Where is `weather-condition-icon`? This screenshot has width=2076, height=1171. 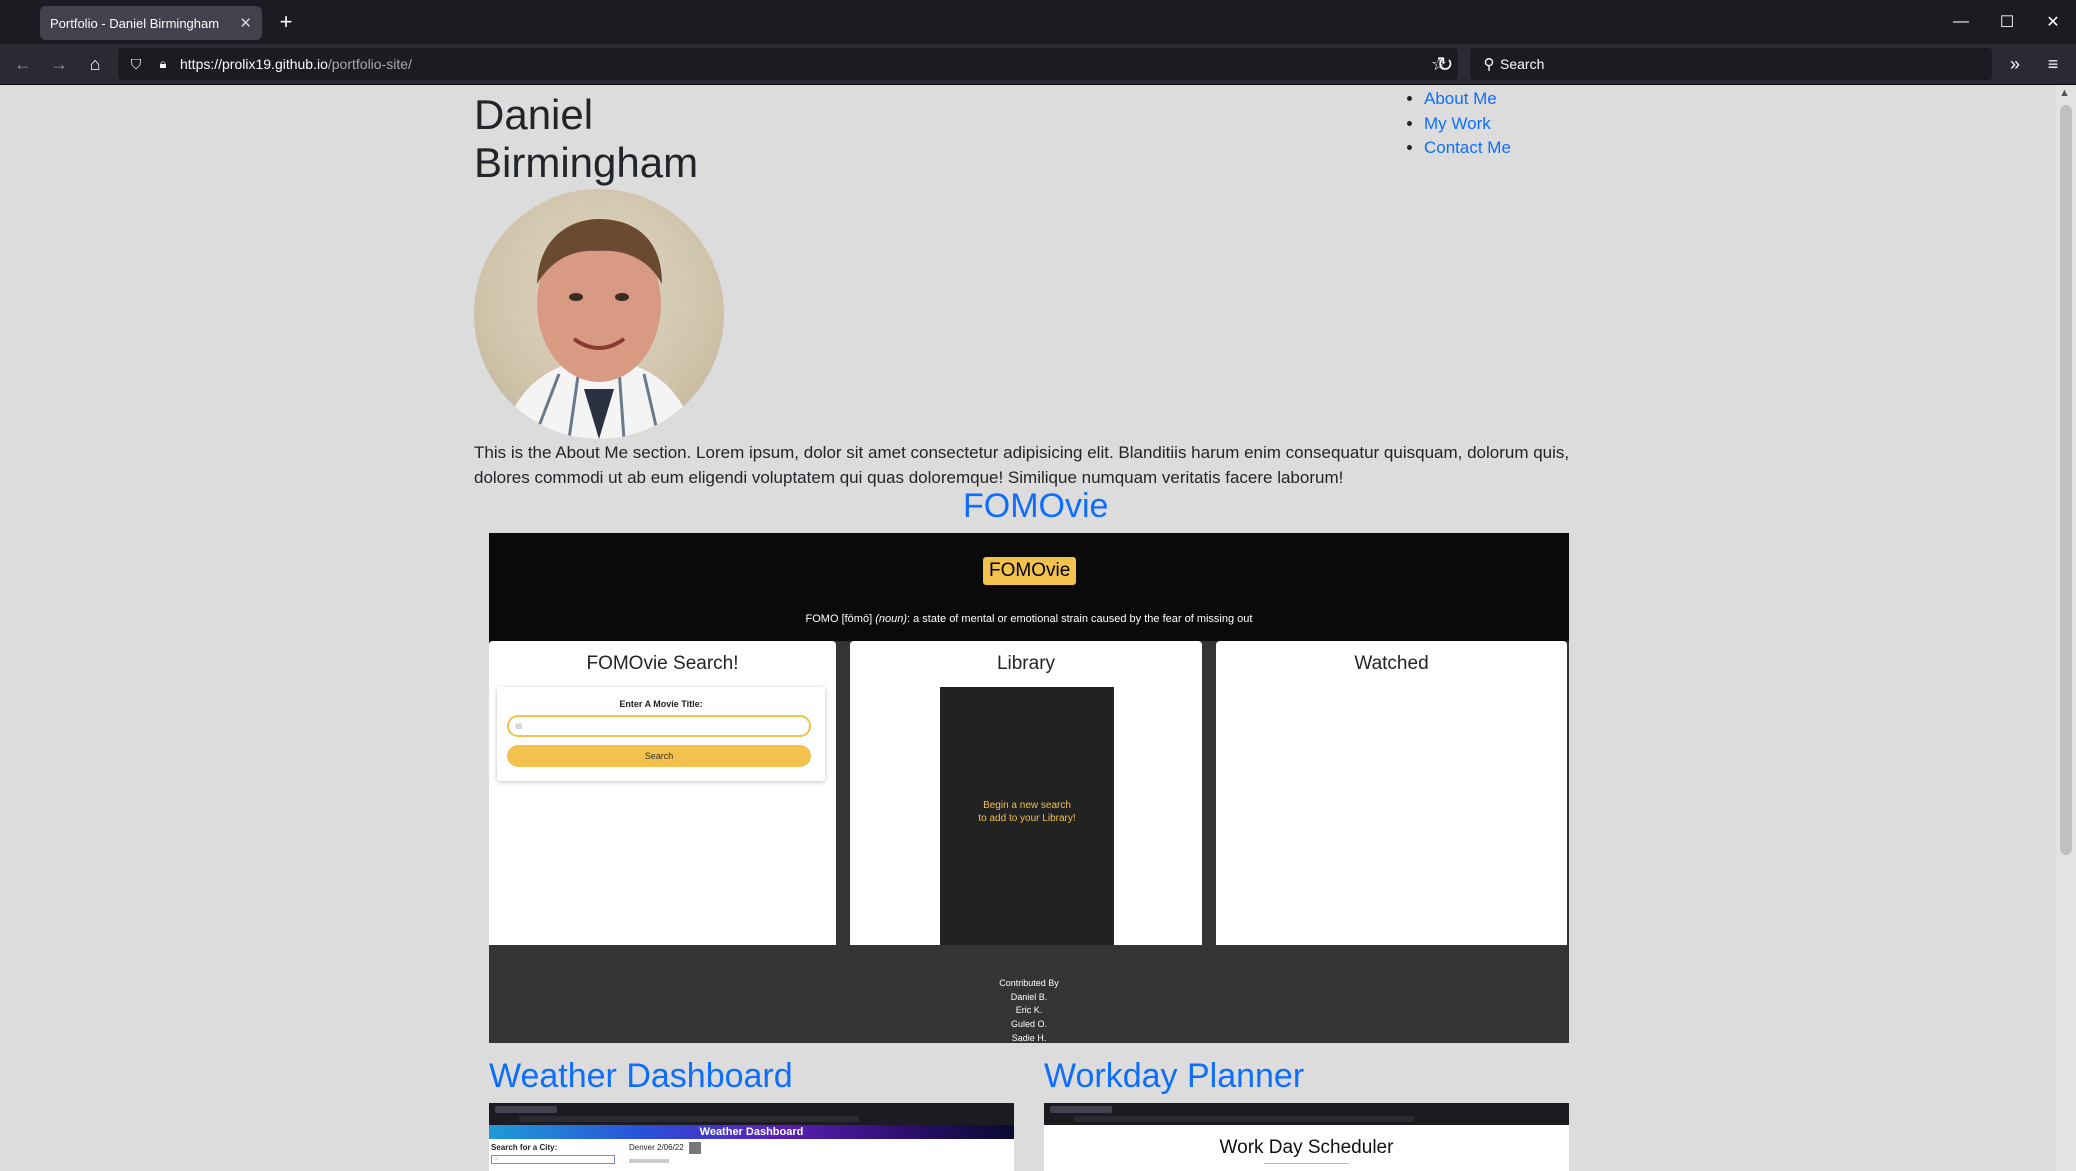 weather-condition-icon is located at coordinates (695, 1148).